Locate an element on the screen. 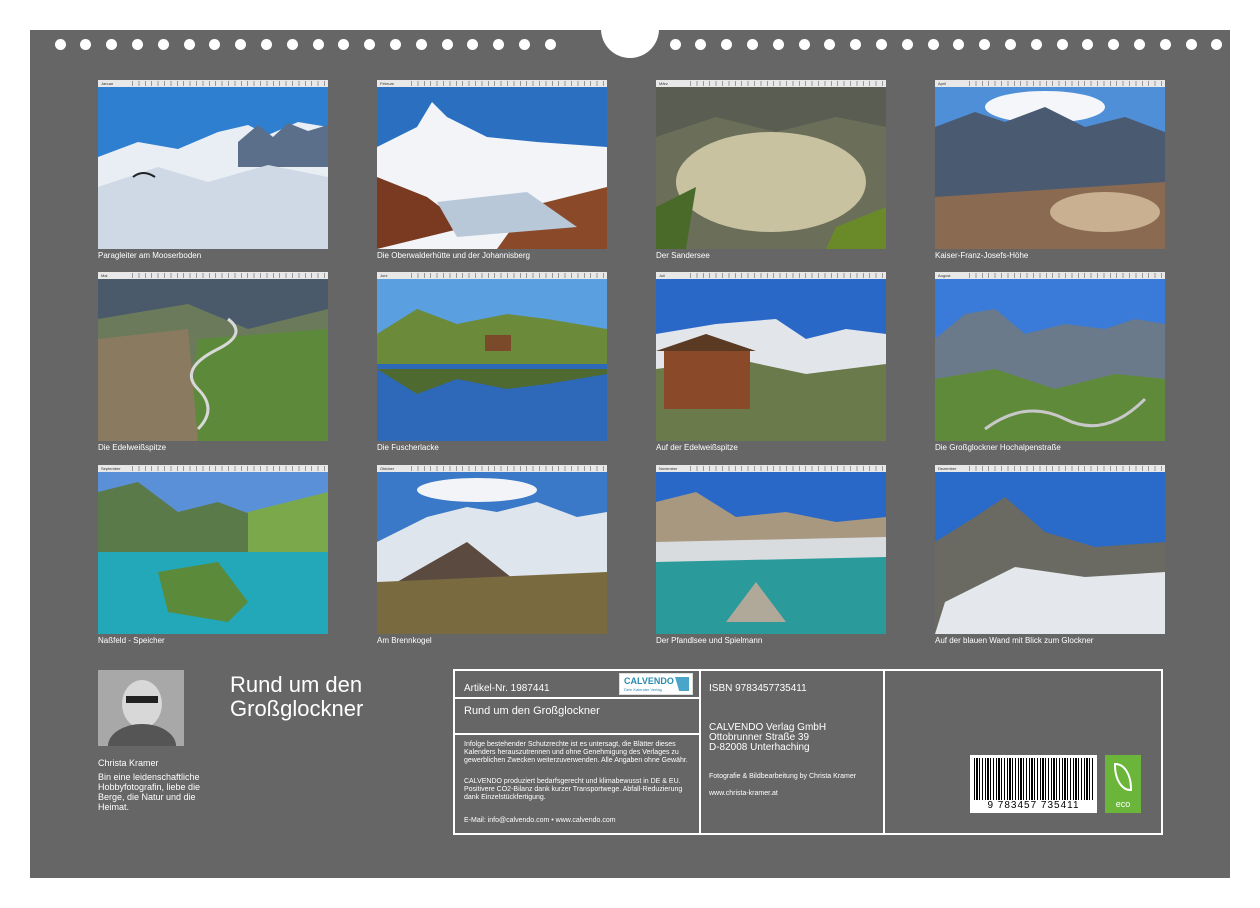 The image size is (1260, 908). month-calendar-strip: Januar is located at coordinates (213, 83).